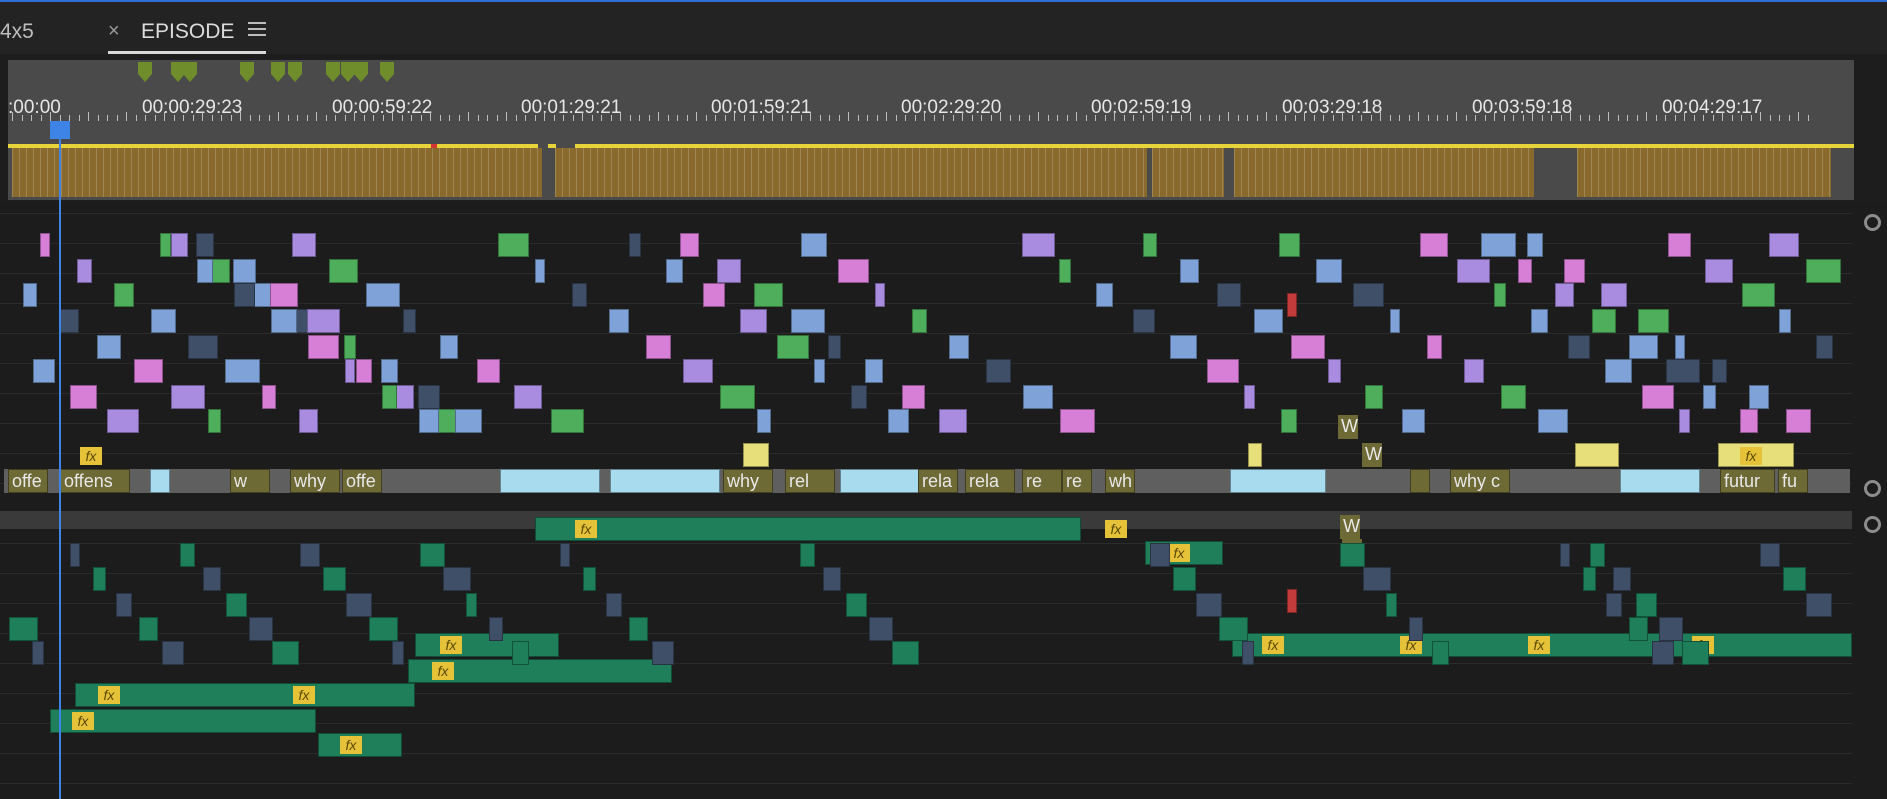 This screenshot has width=1887, height=799. What do you see at coordinates (487, 645) in the screenshot?
I see `audio-clip` at bounding box center [487, 645].